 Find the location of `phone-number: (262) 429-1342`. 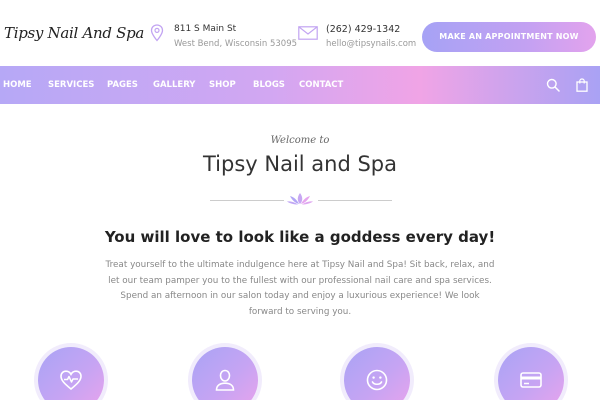

phone-number: (262) 429-1342 is located at coordinates (363, 29).